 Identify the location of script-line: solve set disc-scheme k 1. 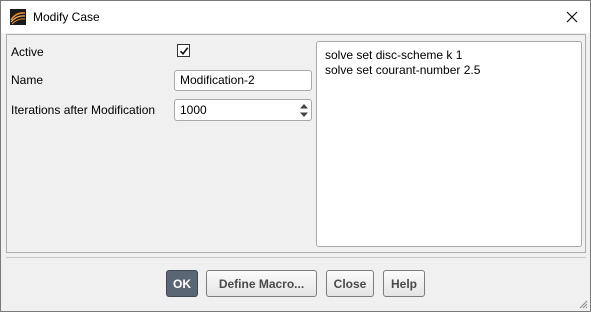
(394, 55).